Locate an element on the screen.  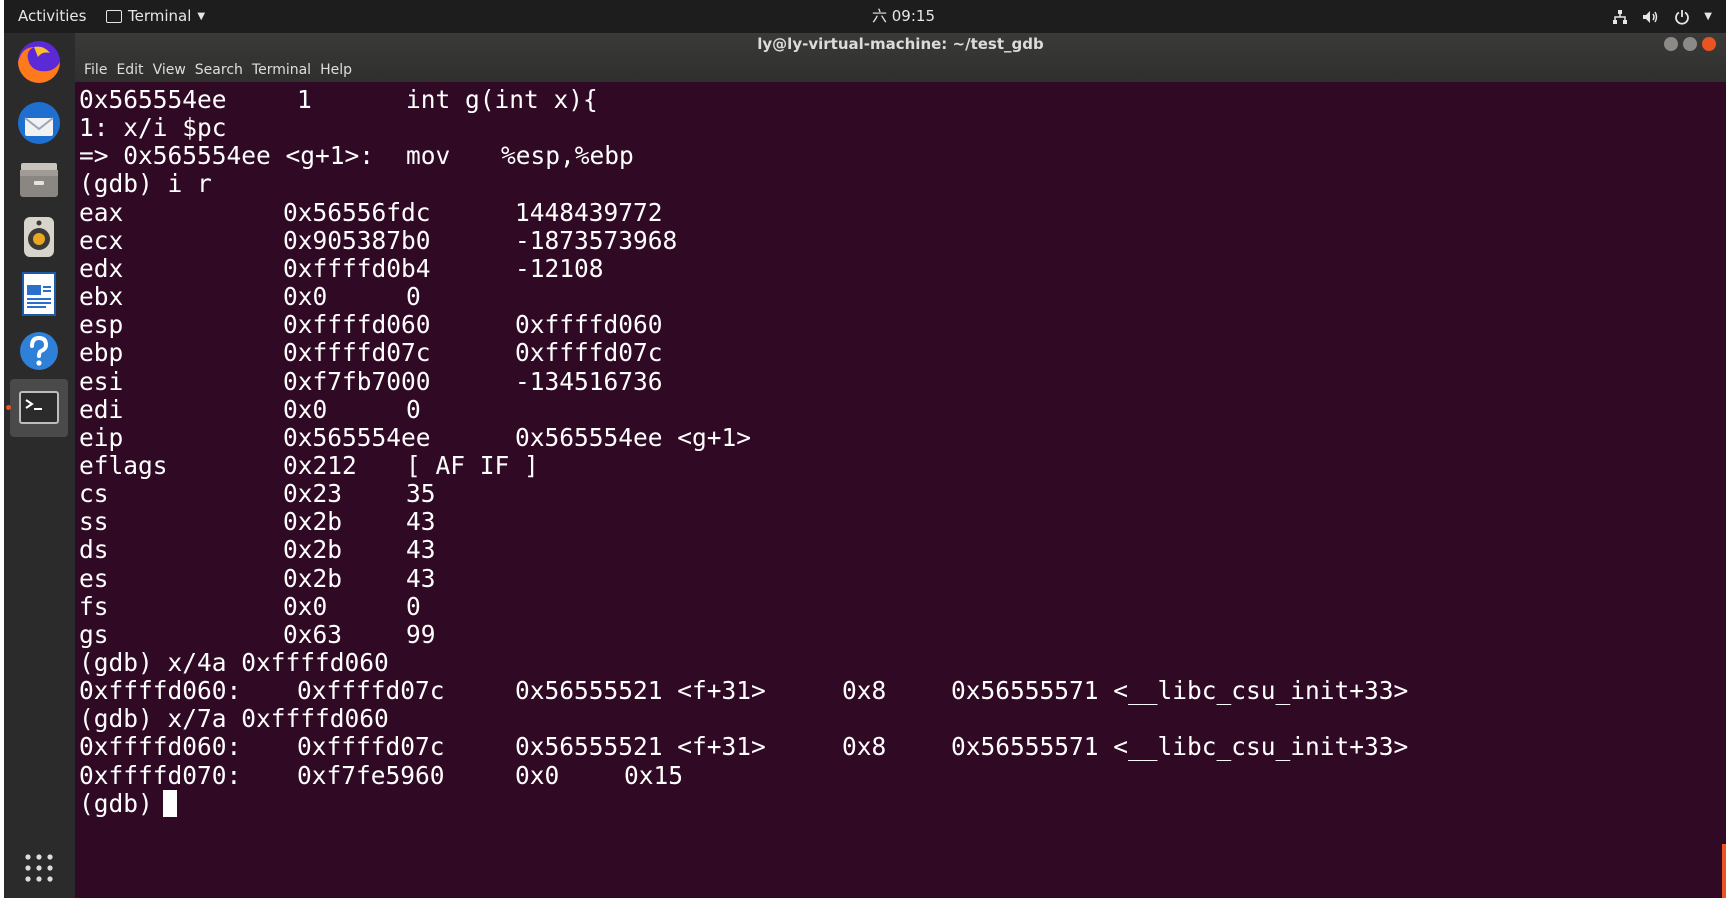
terminal-line: (gdb) is located at coordinates (899, 803).